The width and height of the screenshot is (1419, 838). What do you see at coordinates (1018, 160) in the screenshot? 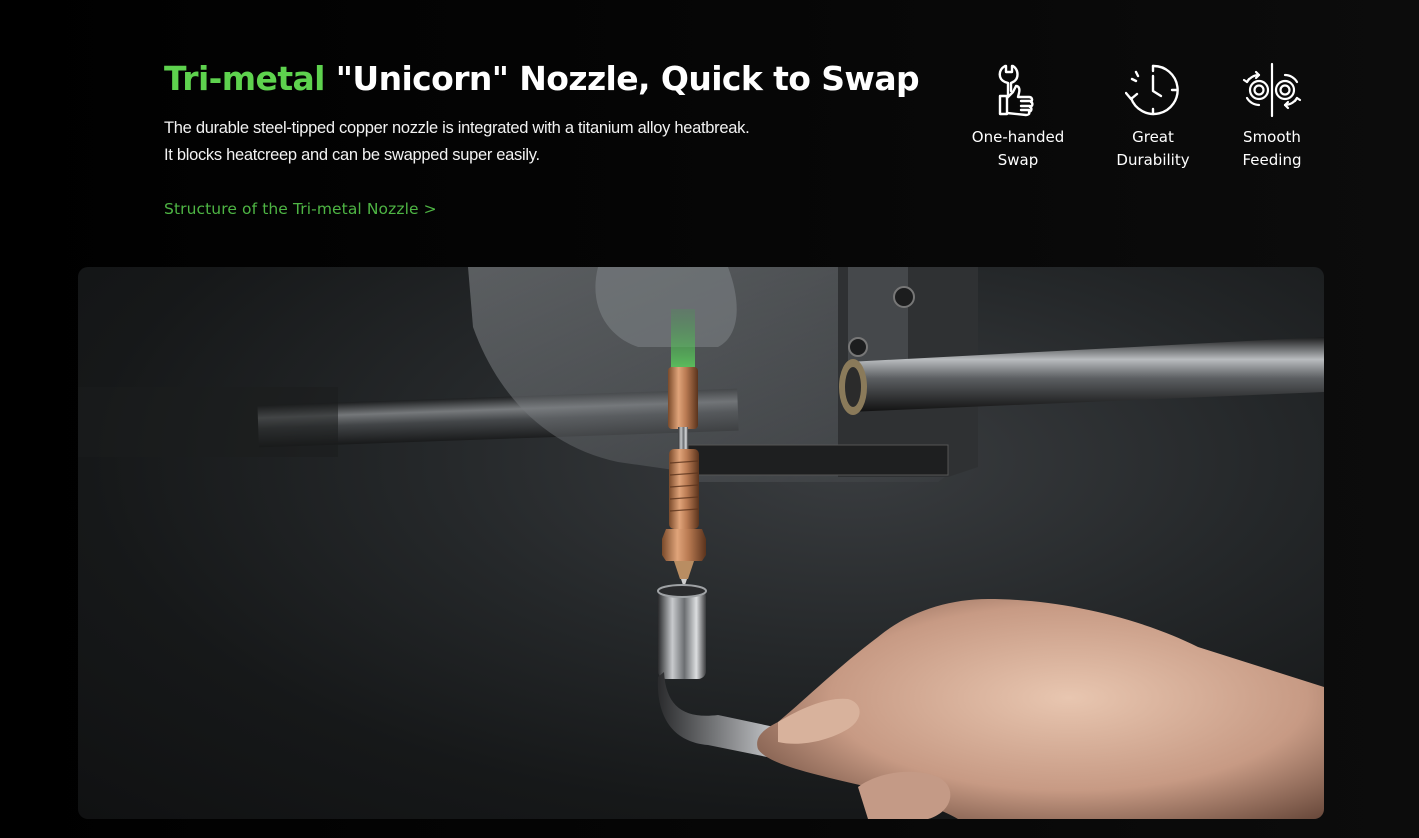
I see `feature-label-line-2: Swap` at bounding box center [1018, 160].